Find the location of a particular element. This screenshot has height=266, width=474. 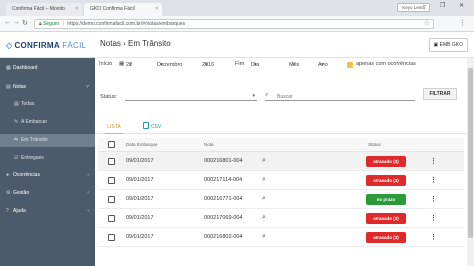

sidebar-item-label: Notas is located at coordinates (20, 87).